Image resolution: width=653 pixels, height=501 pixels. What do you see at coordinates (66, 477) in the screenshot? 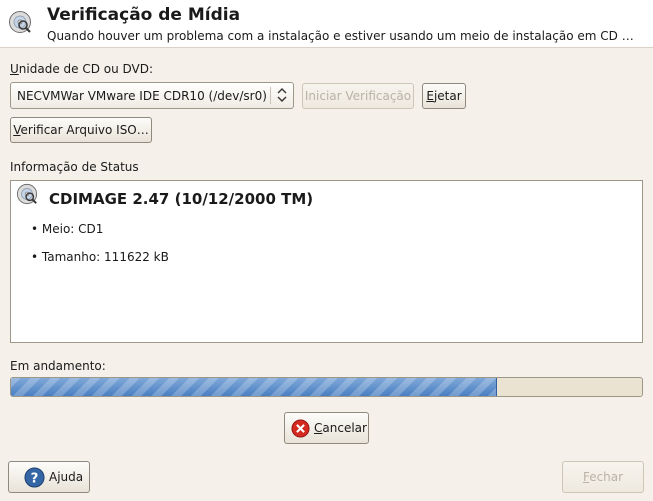
I see `help-button-label: Ajuda` at bounding box center [66, 477].